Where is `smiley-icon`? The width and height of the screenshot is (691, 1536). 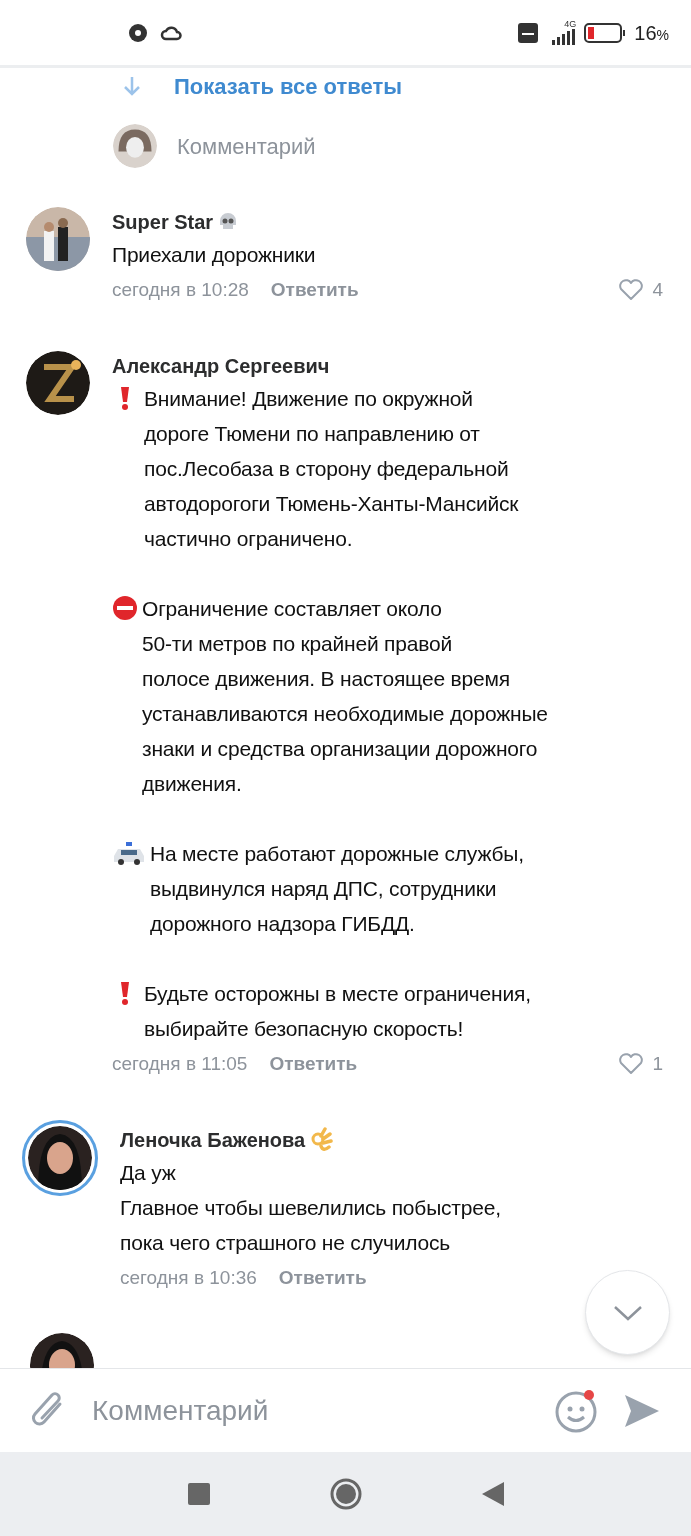 smiley-icon is located at coordinates (577, 1410).